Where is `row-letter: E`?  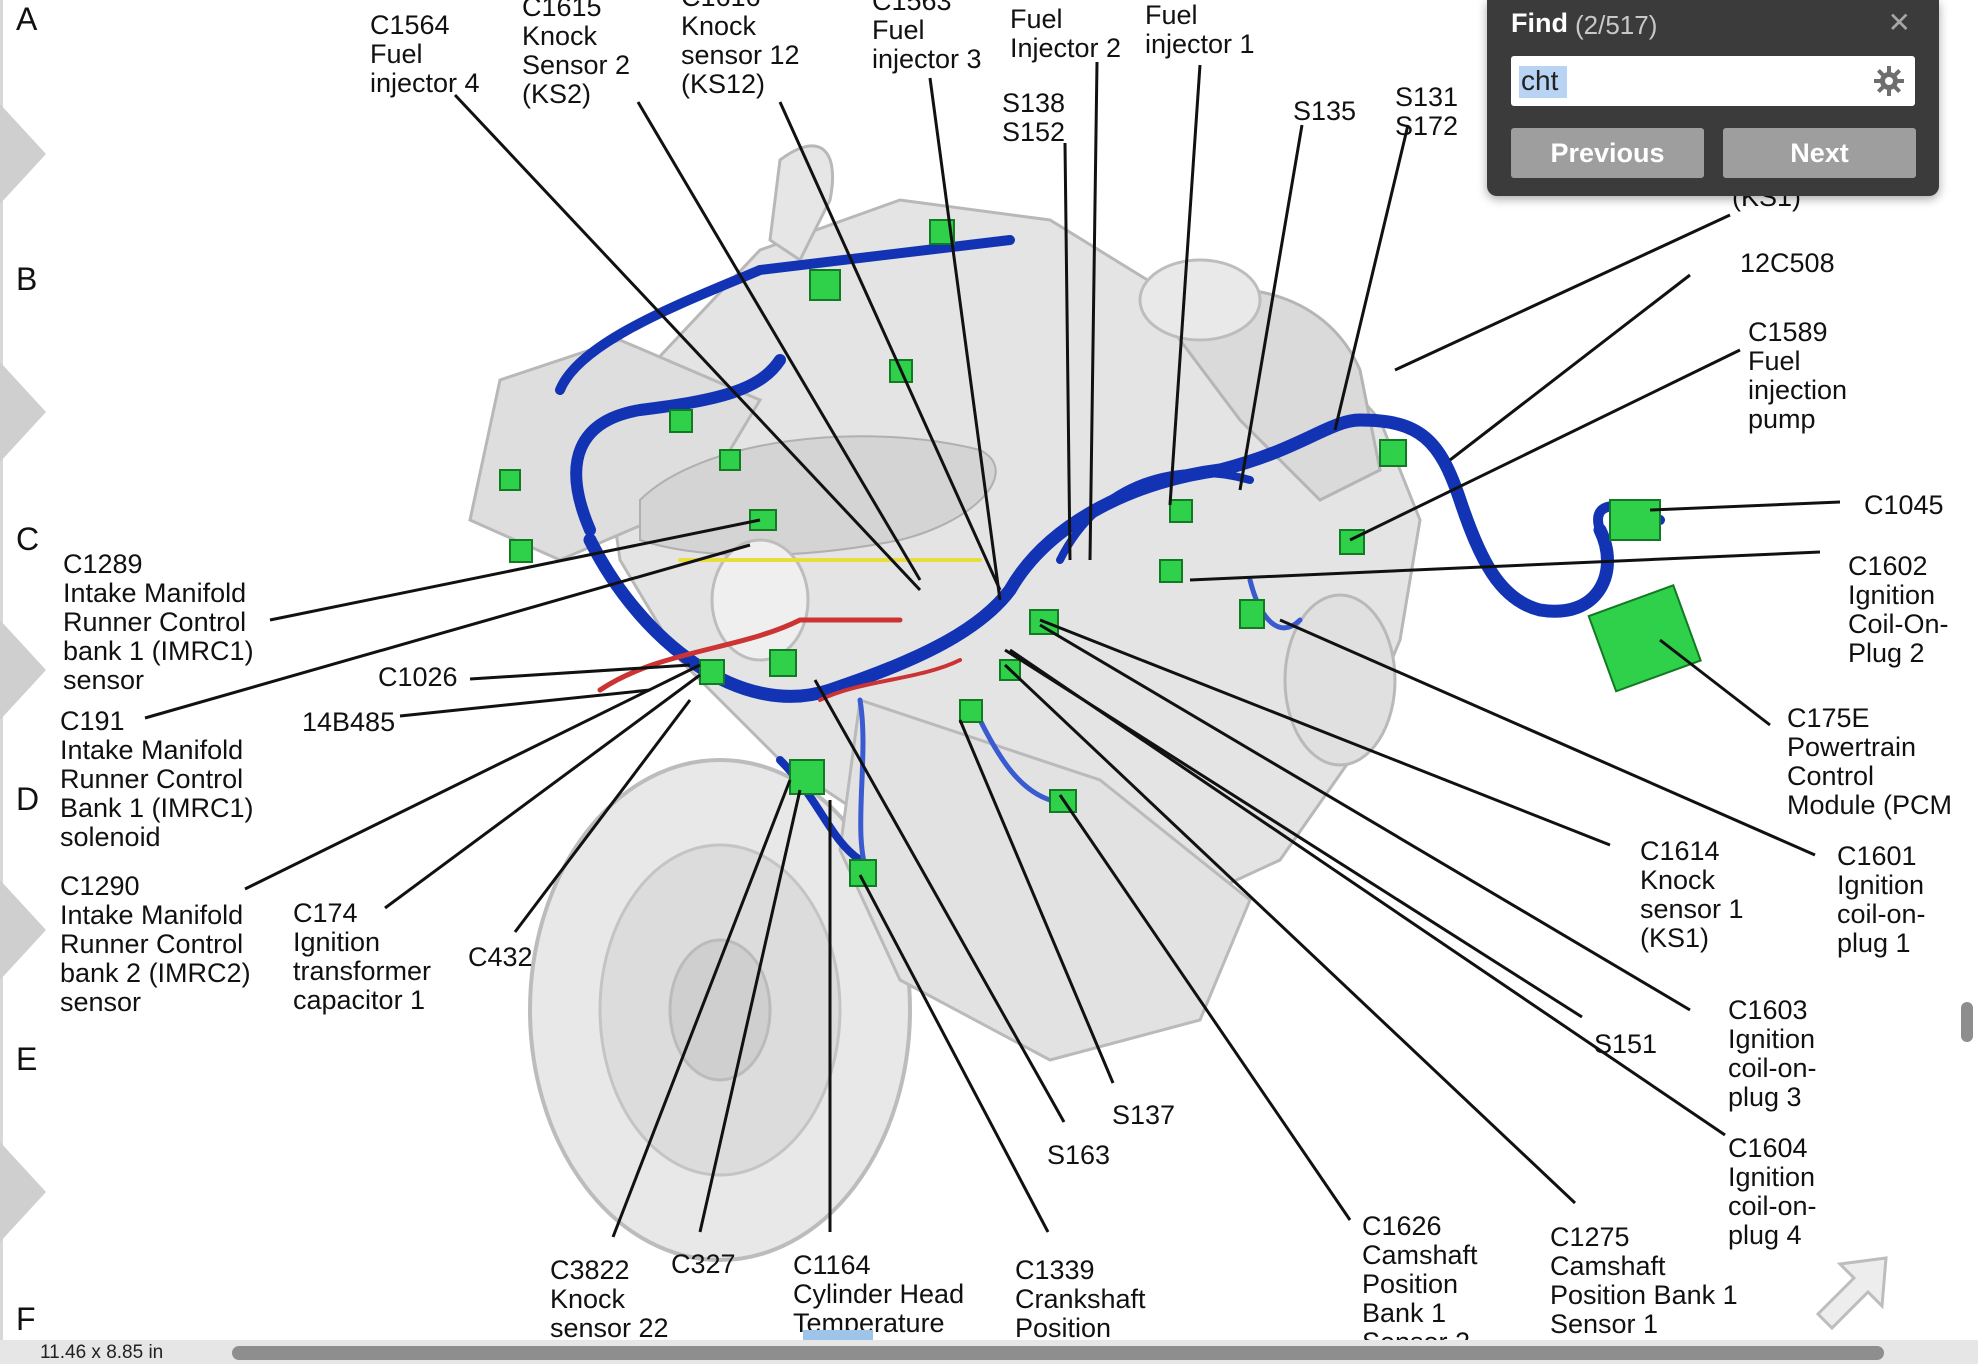 row-letter: E is located at coordinates (26, 1059).